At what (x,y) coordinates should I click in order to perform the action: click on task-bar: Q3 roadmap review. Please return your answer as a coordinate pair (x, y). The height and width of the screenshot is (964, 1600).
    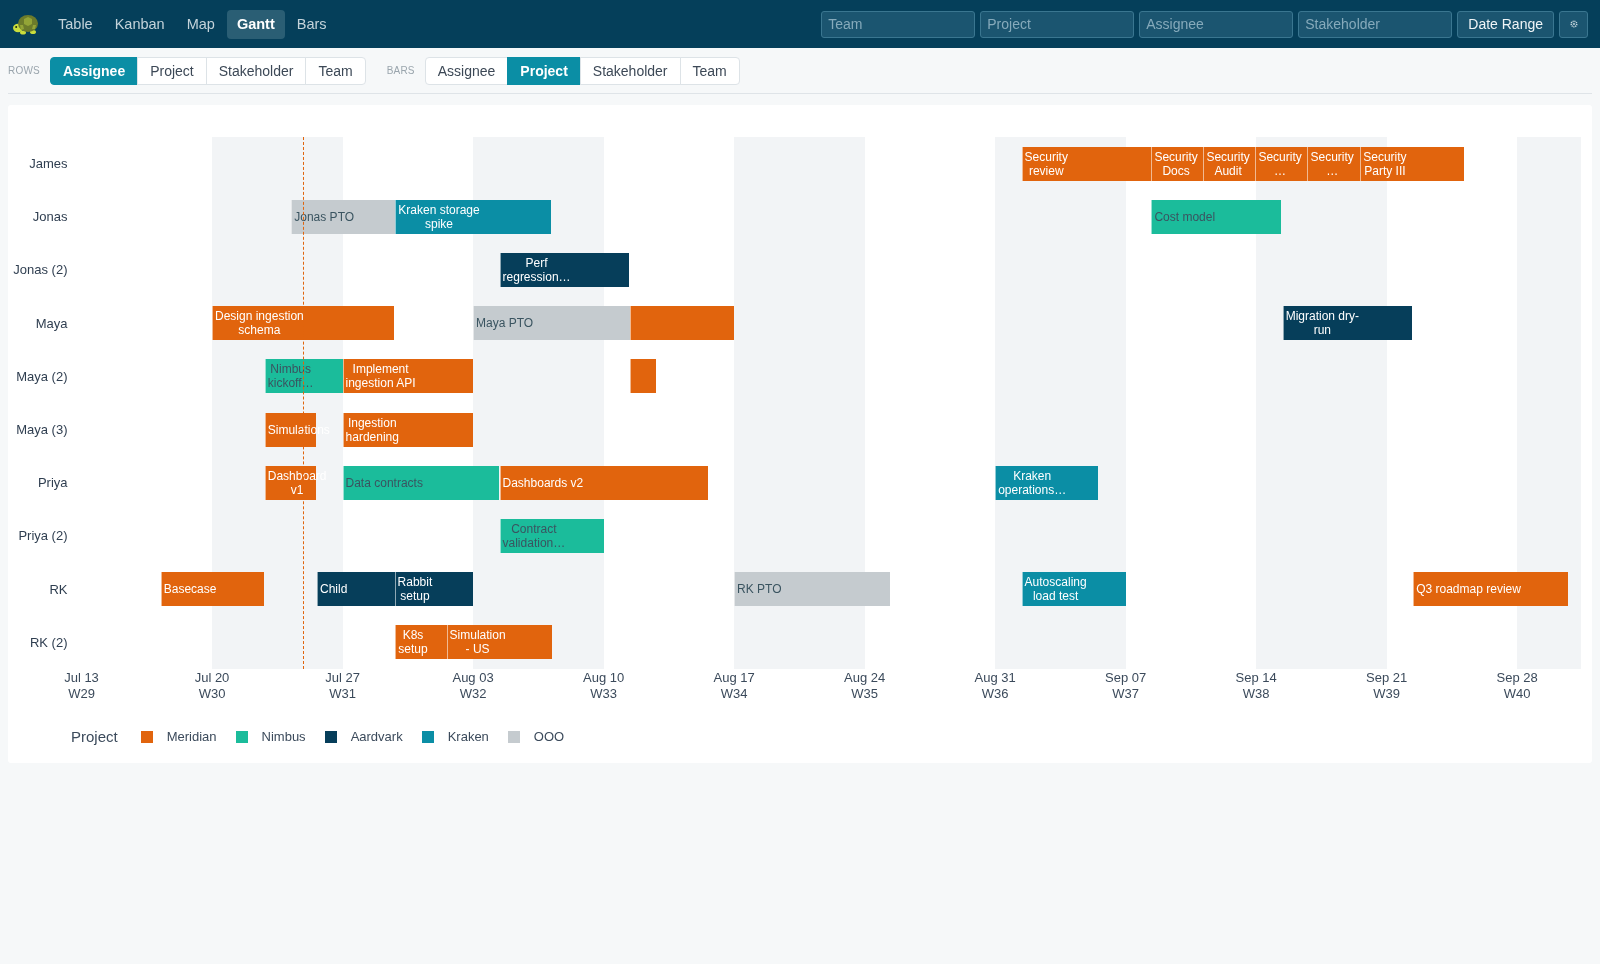
    Looking at the image, I should click on (1490, 589).